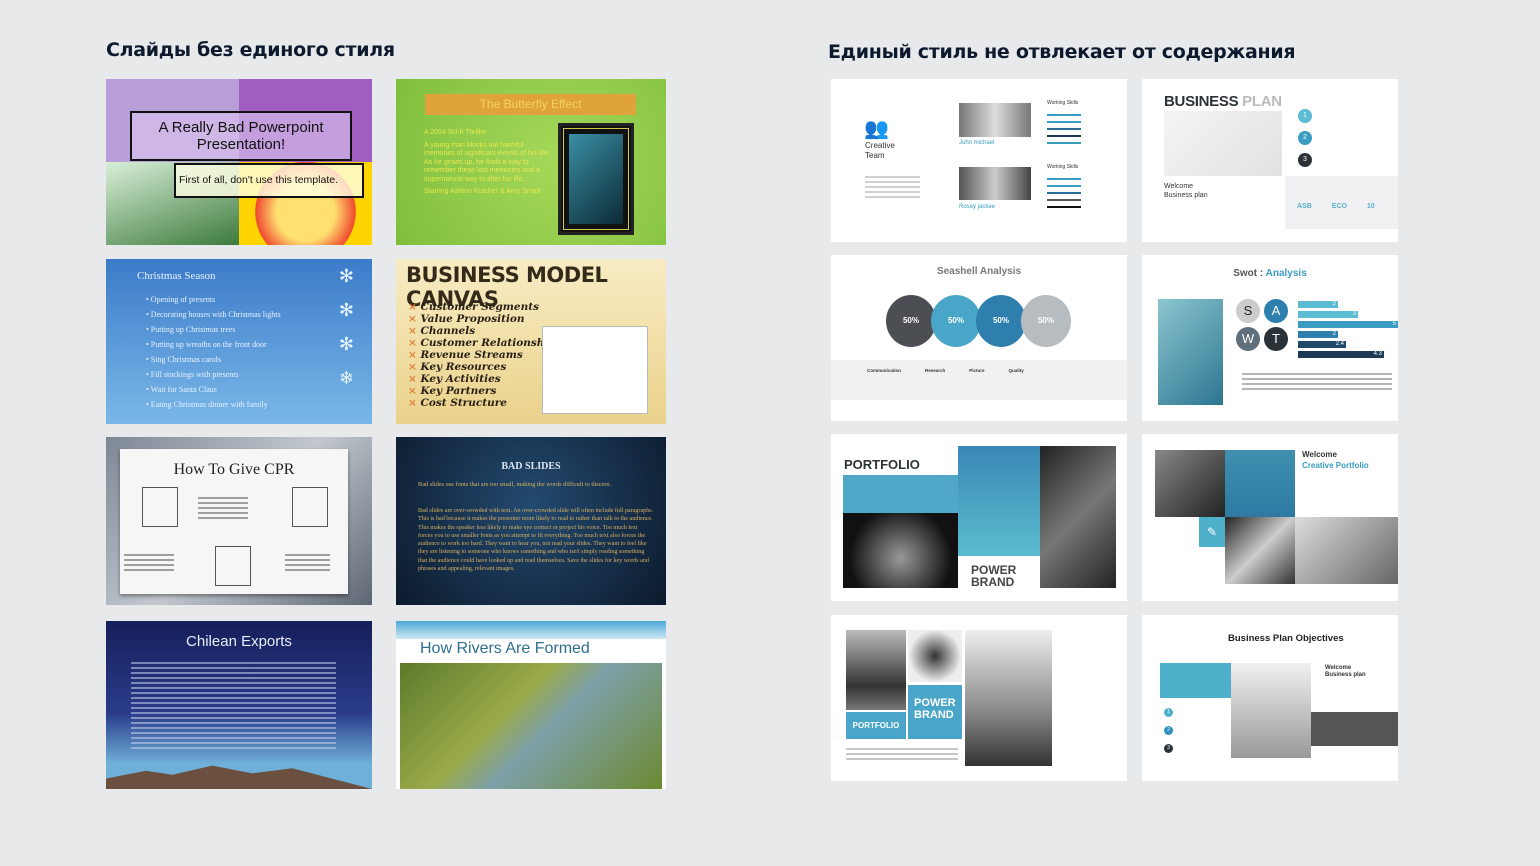 This screenshot has width=1540, height=866. What do you see at coordinates (1335, 465) in the screenshot?
I see `welcome-subtitle: Creative Portfolio` at bounding box center [1335, 465].